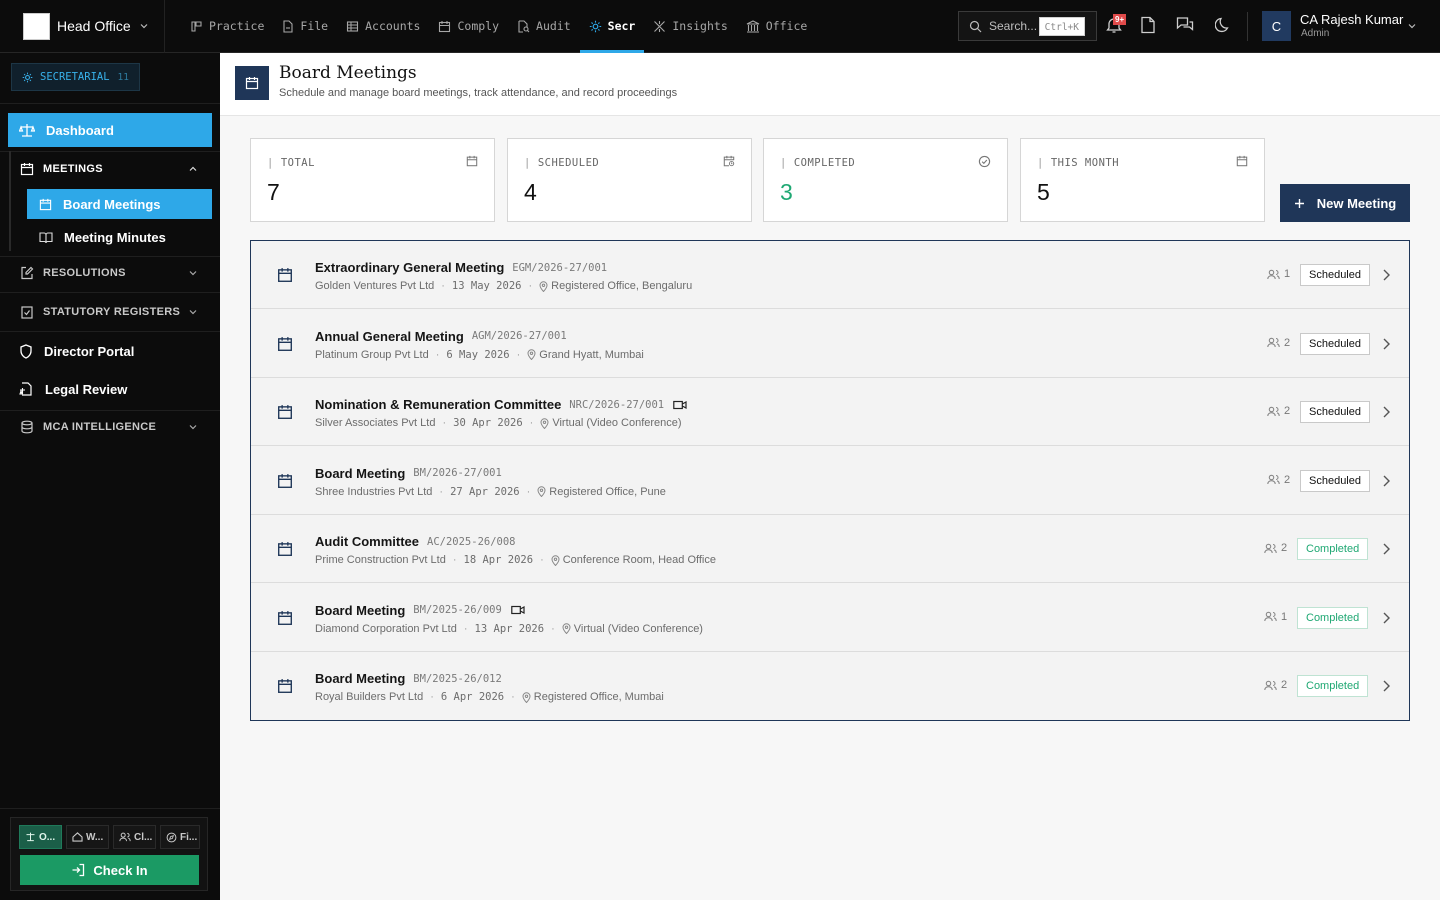  Describe the element at coordinates (408, 678) in the screenshot. I see `meeting-title-line: Board Meeting BM/2025-26/012` at that location.